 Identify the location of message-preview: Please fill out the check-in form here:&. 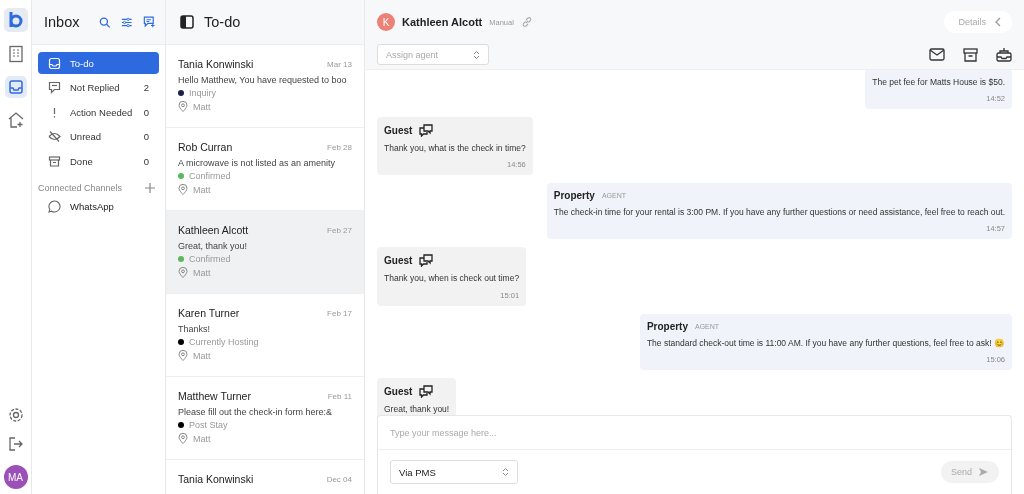
(256, 412).